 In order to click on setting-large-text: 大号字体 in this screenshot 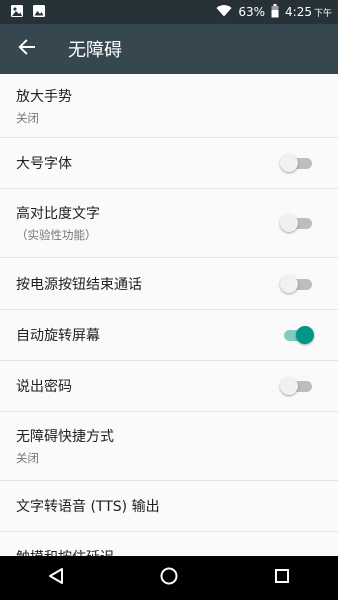, I will do `click(169, 163)`.